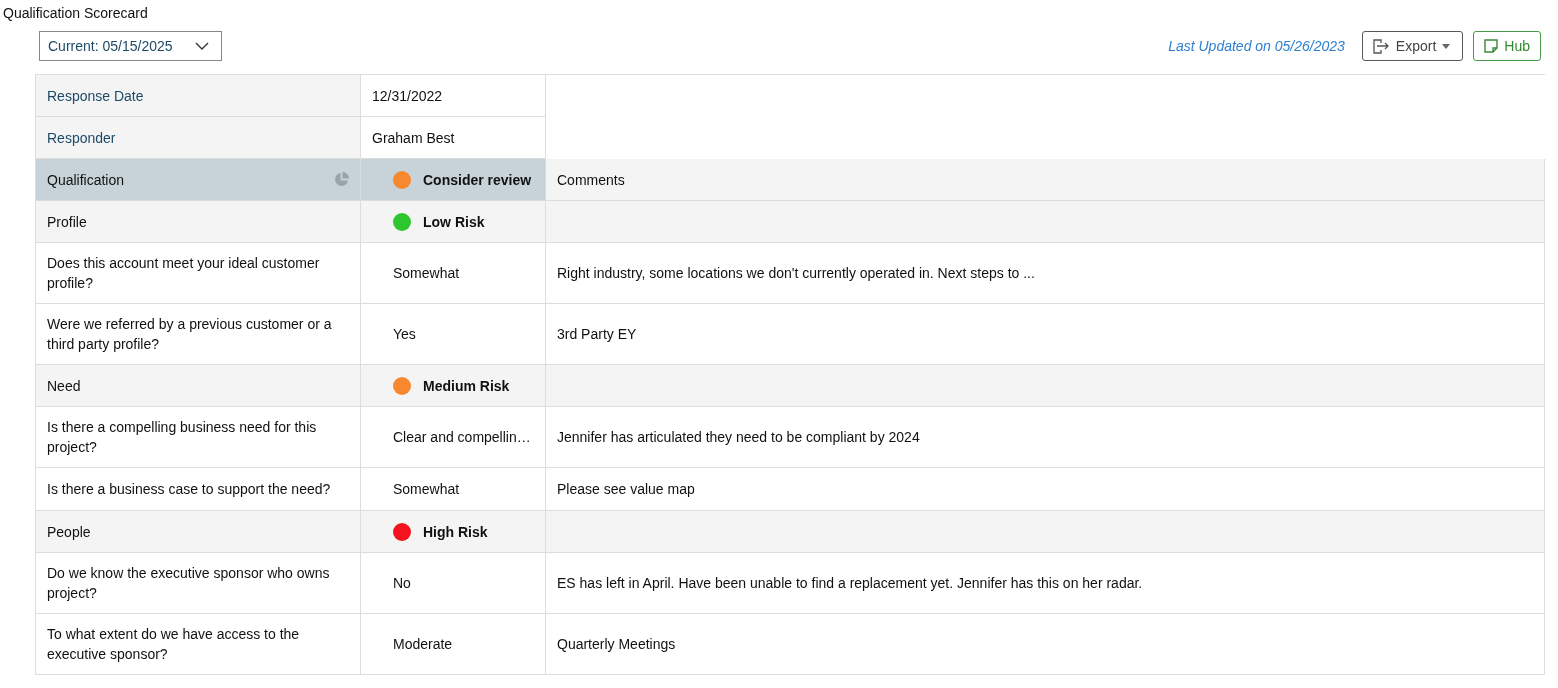  I want to click on question-cell: Does this account meet your ideal customer profile?, so click(198, 273).